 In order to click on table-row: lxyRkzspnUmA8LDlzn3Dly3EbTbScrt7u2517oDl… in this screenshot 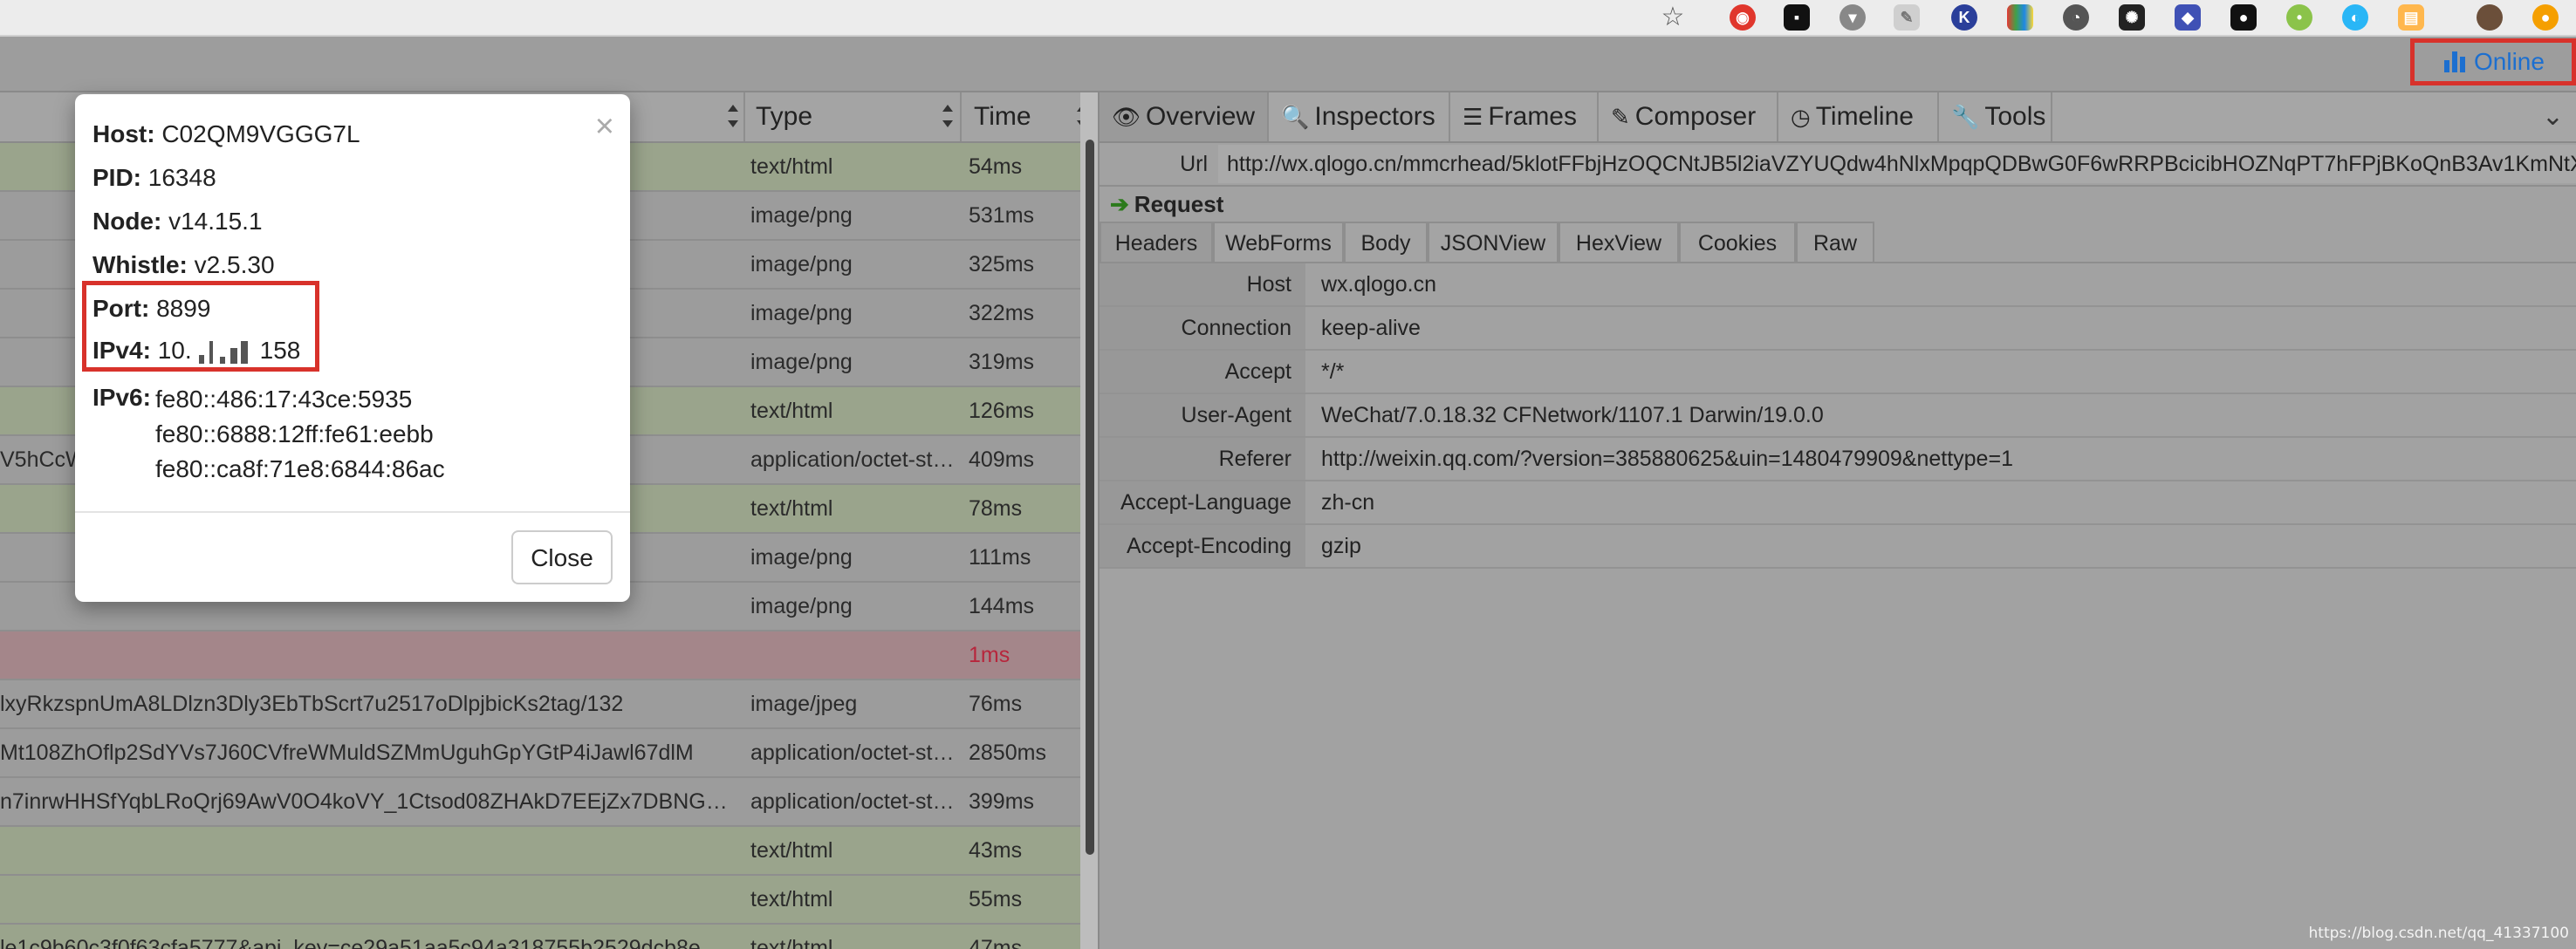, I will do `click(540, 704)`.